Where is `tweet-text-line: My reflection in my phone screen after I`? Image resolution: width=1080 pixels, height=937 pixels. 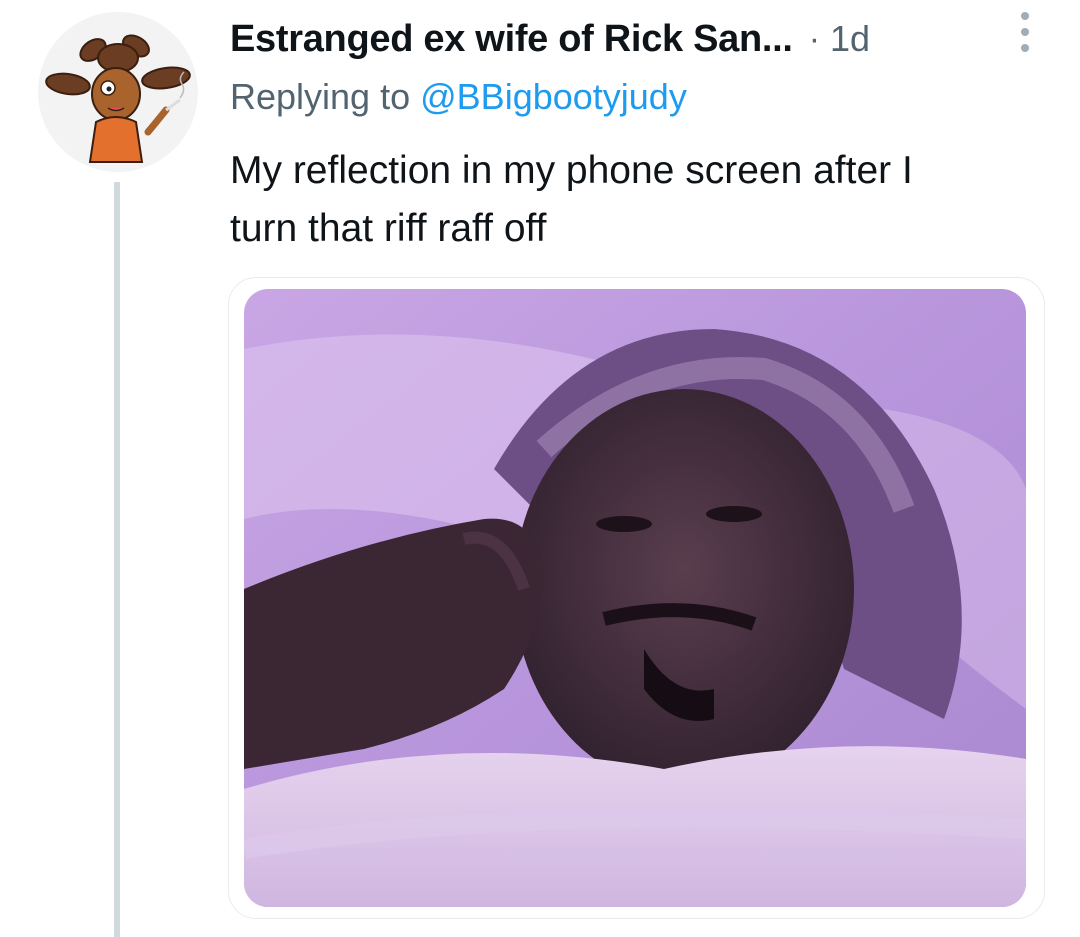
tweet-text-line: My reflection in my phone screen after I is located at coordinates (571, 170).